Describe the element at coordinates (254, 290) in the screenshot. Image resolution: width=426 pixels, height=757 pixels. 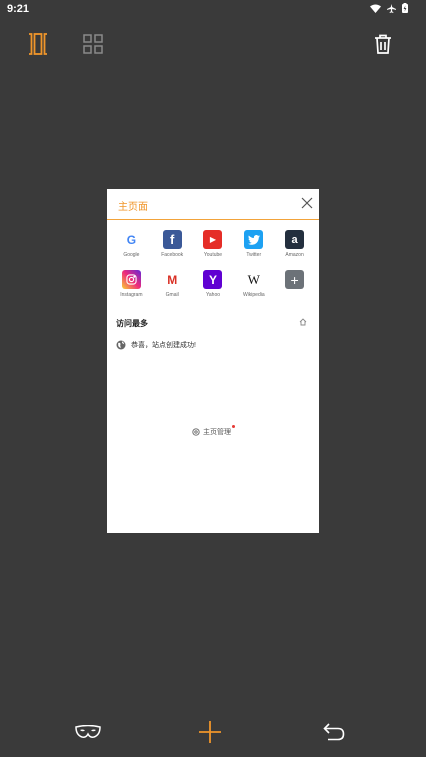
I see `shortcut-wikipedia: W Wikipedia` at that location.